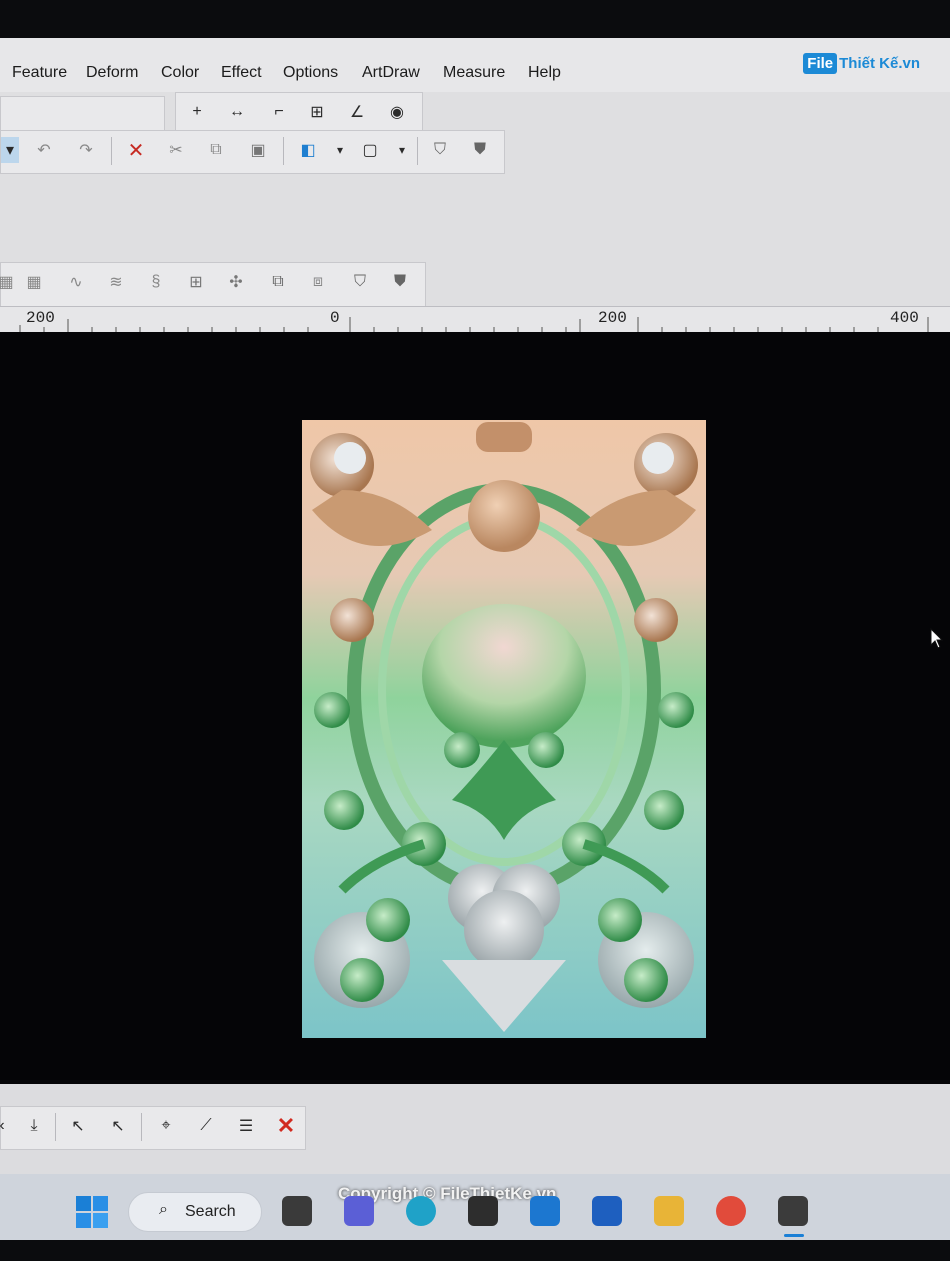 This screenshot has width=950, height=1261. What do you see at coordinates (34, 282) in the screenshot?
I see `grid-icon: ▦` at bounding box center [34, 282].